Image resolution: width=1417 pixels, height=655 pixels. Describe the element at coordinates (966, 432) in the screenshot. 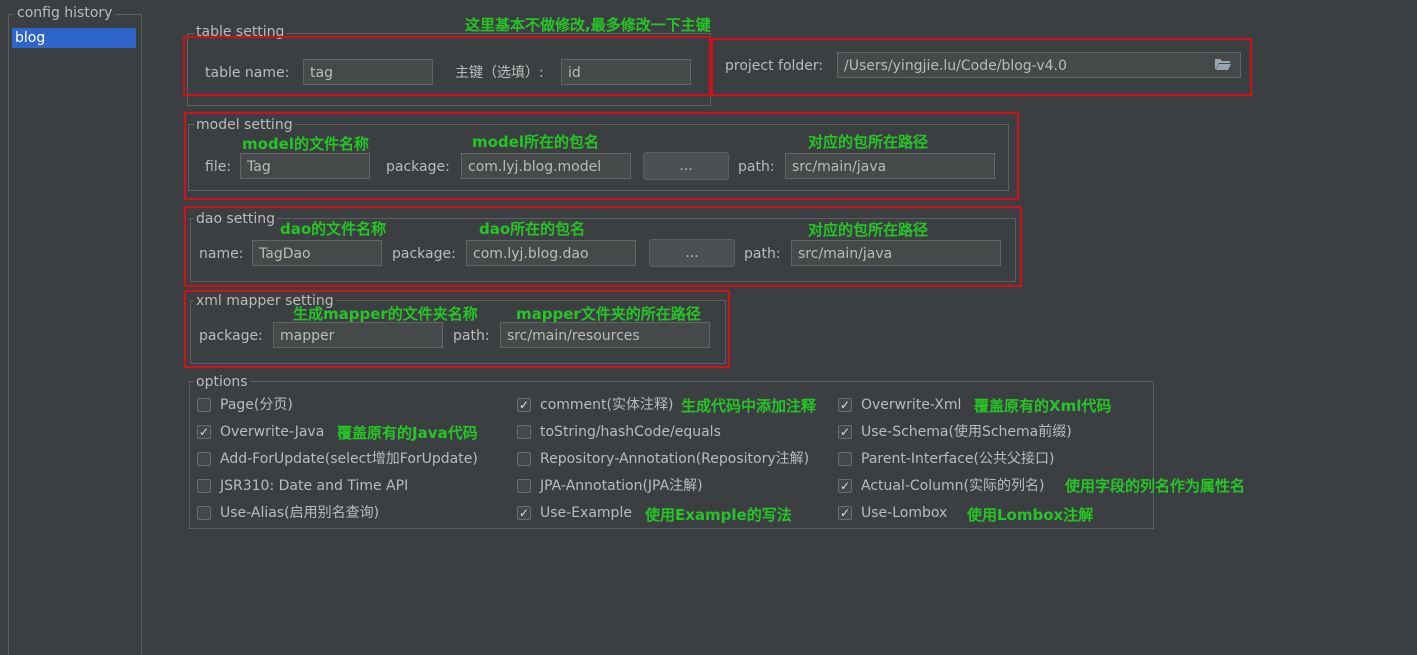

I see `option-label: Use-Schema(使用Schema前缀)` at that location.